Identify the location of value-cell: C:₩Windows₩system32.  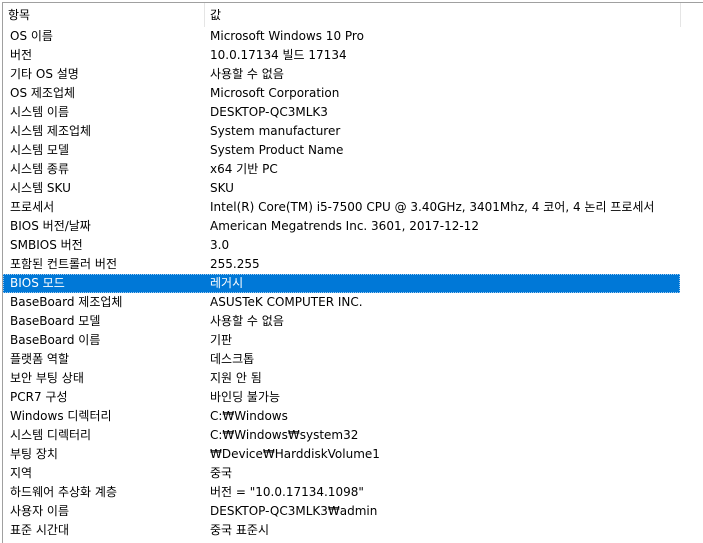
(284, 435).